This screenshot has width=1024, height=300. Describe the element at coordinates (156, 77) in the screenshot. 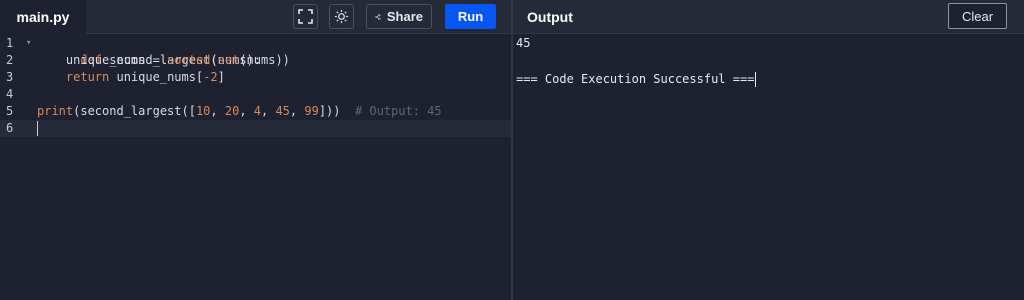

I see `code-text: unique_nums[` at that location.